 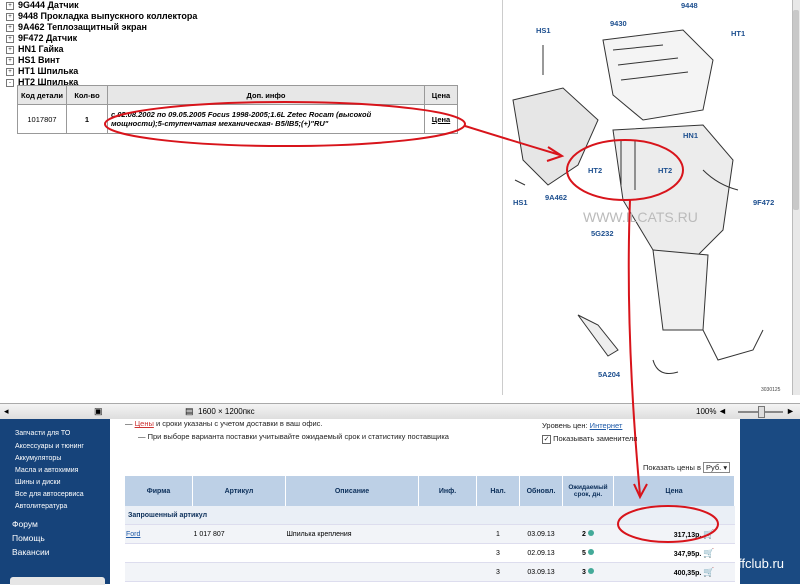 I want to click on col-article: Артикул, so click(x=239, y=491).